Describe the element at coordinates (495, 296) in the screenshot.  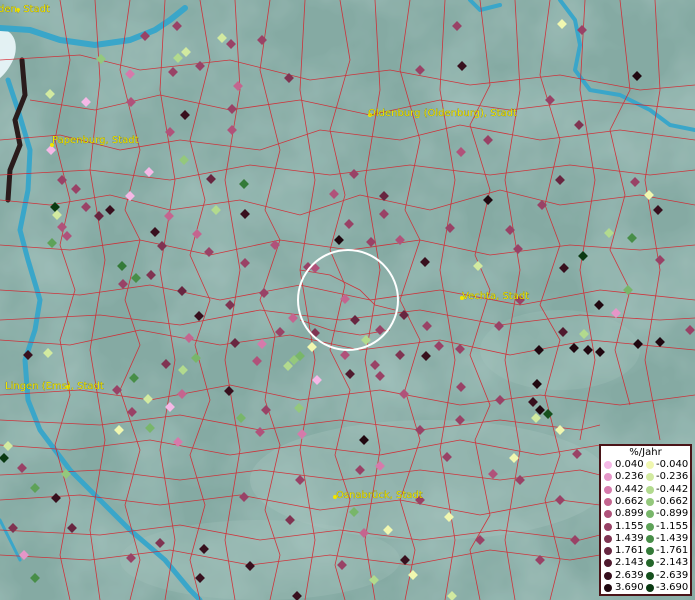
I see `city-label-vechta: Vechta, Stadt` at that location.